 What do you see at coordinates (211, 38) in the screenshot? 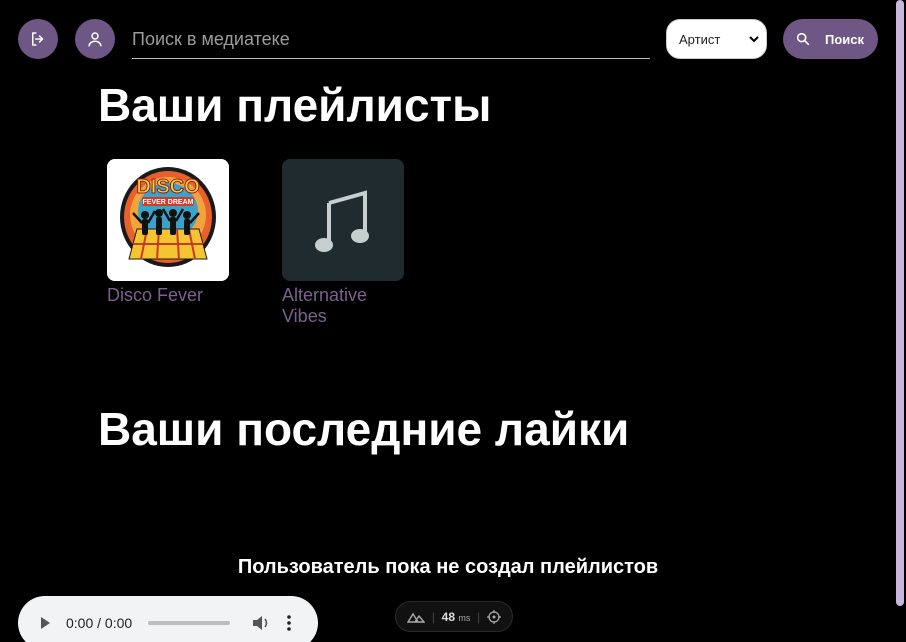
I see `search-placeholder: Поиск в медиатеке` at bounding box center [211, 38].